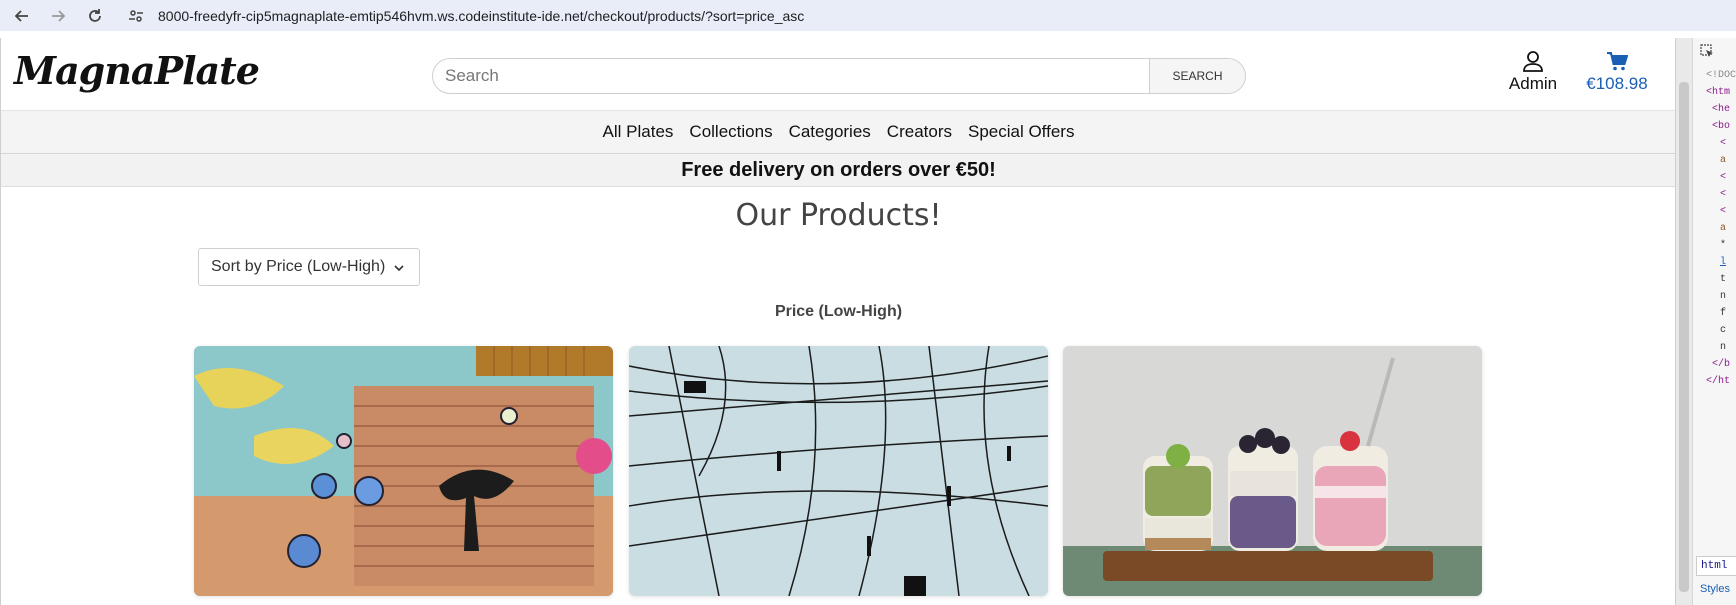 This screenshot has width=1736, height=605. I want to click on devtools-line: l, so click(1723, 262).